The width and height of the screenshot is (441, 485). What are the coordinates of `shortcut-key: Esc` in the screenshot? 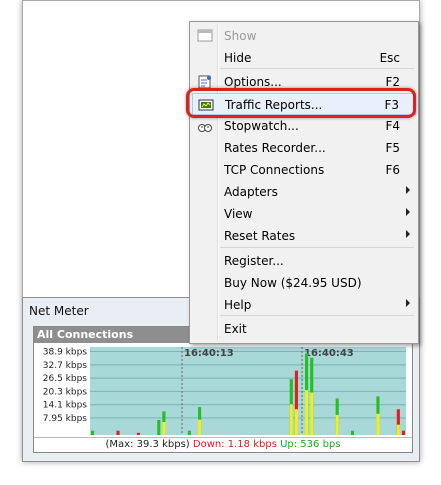 It's located at (389, 58).